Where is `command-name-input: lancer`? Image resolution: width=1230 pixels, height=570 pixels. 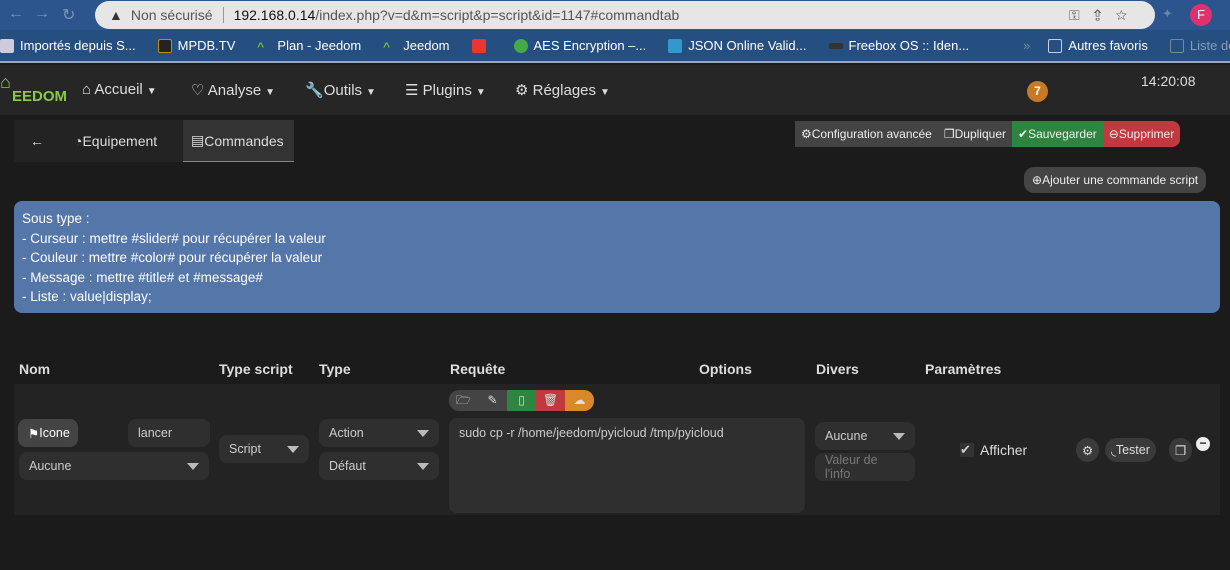 command-name-input: lancer is located at coordinates (169, 433).